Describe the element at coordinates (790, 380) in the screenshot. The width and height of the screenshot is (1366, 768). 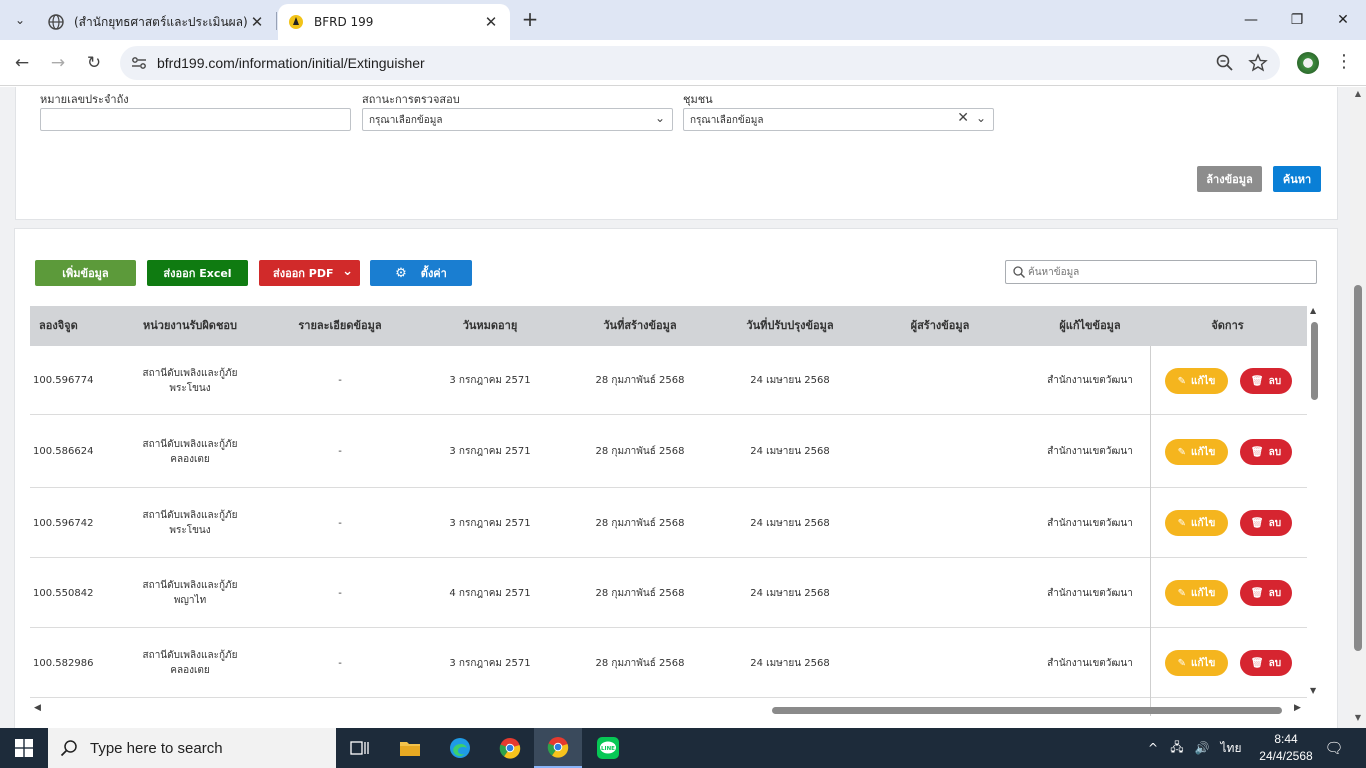
I see `cell-updated-date: 24 เมษายน 2568` at that location.